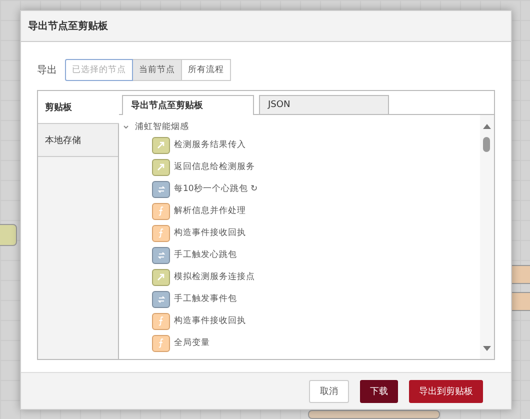 The width and height of the screenshot is (530, 419). I want to click on export-button: 导出到剪贴板, so click(446, 391).